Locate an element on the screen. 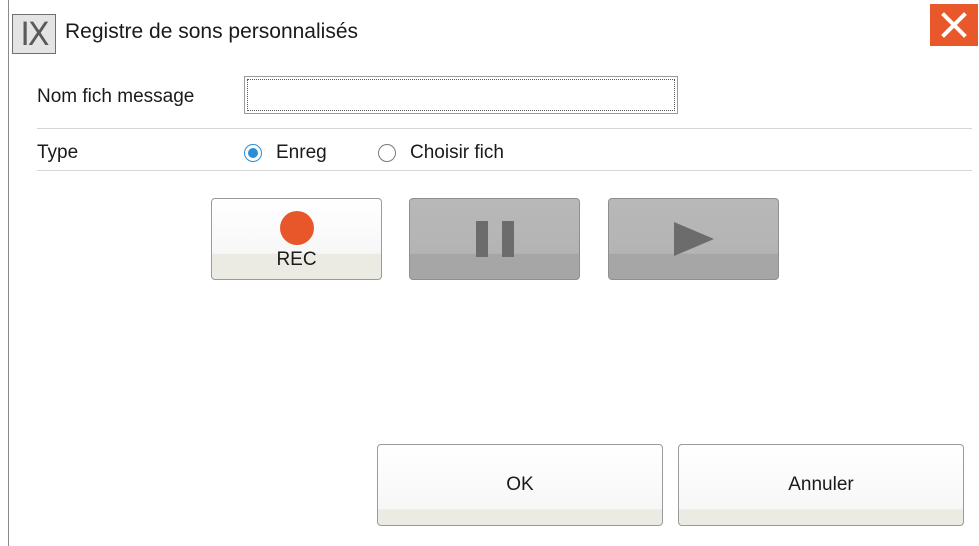 Image resolution: width=979 pixels, height=546 pixels. close-button is located at coordinates (954, 25).